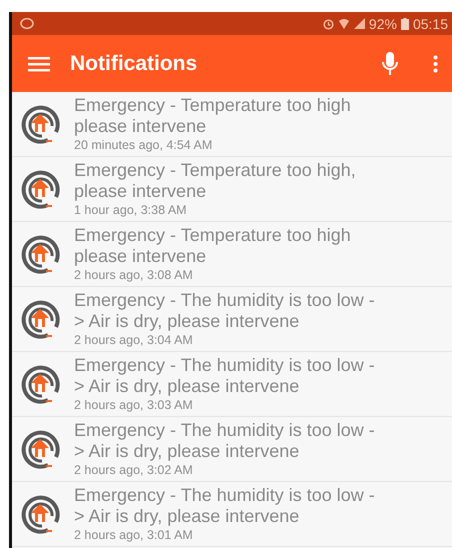  I want to click on notification-time: 1 hour ago, 3:38 AM, so click(131, 210).